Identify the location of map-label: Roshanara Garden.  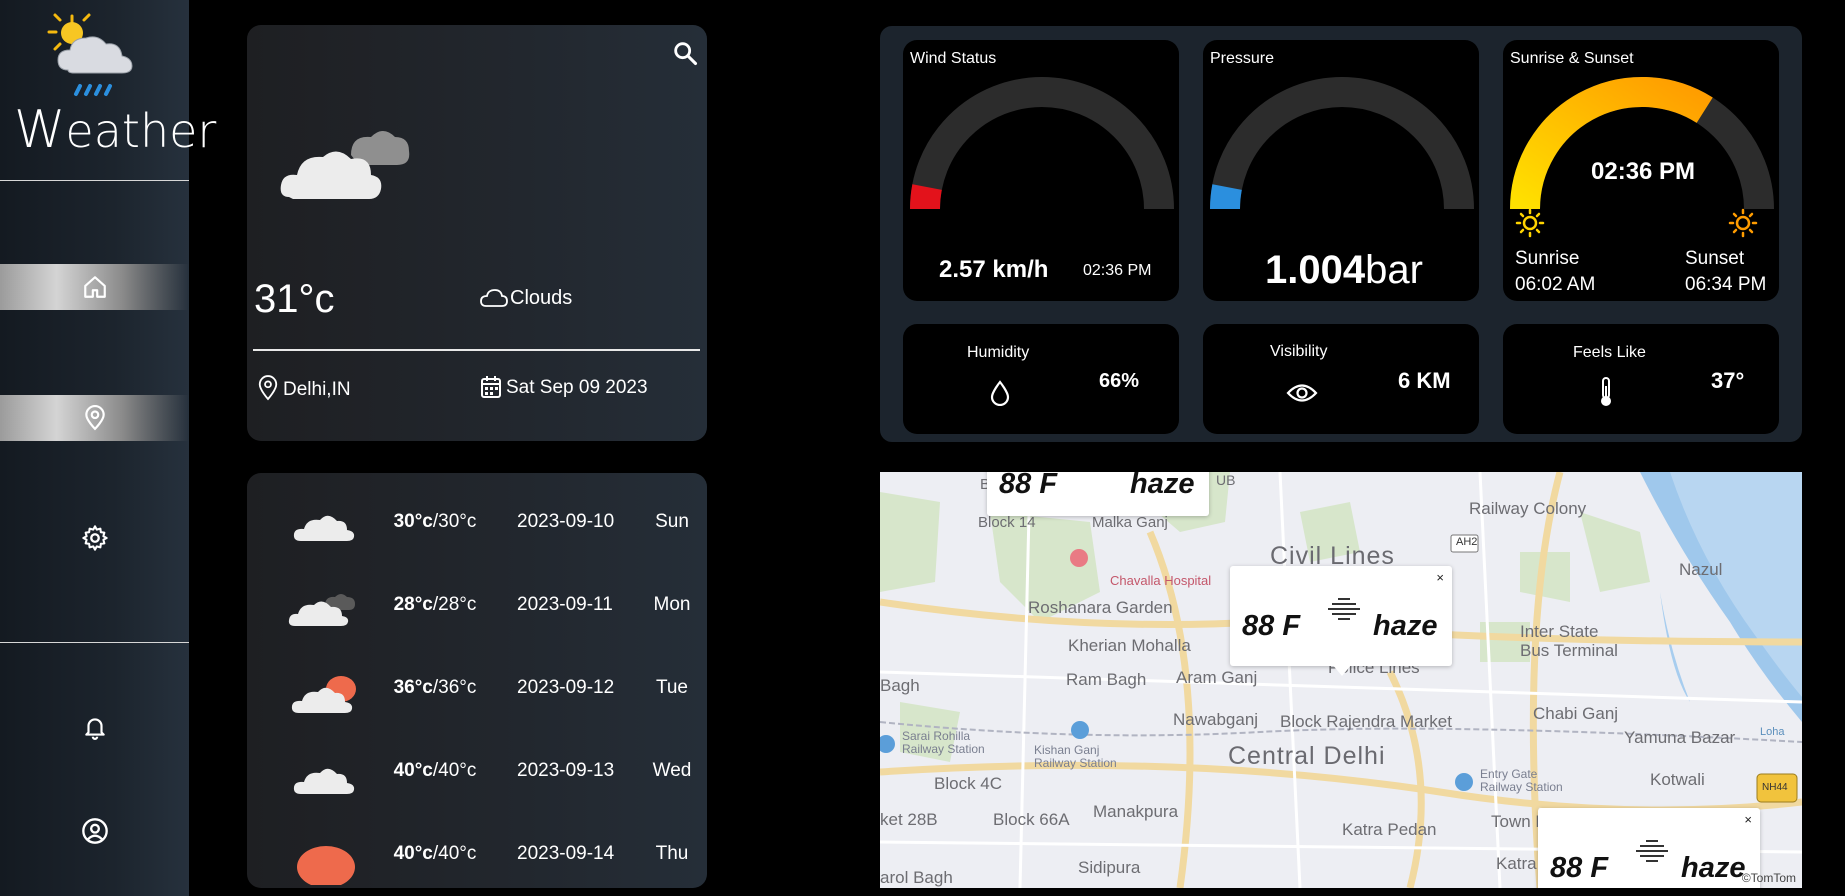
(1100, 607).